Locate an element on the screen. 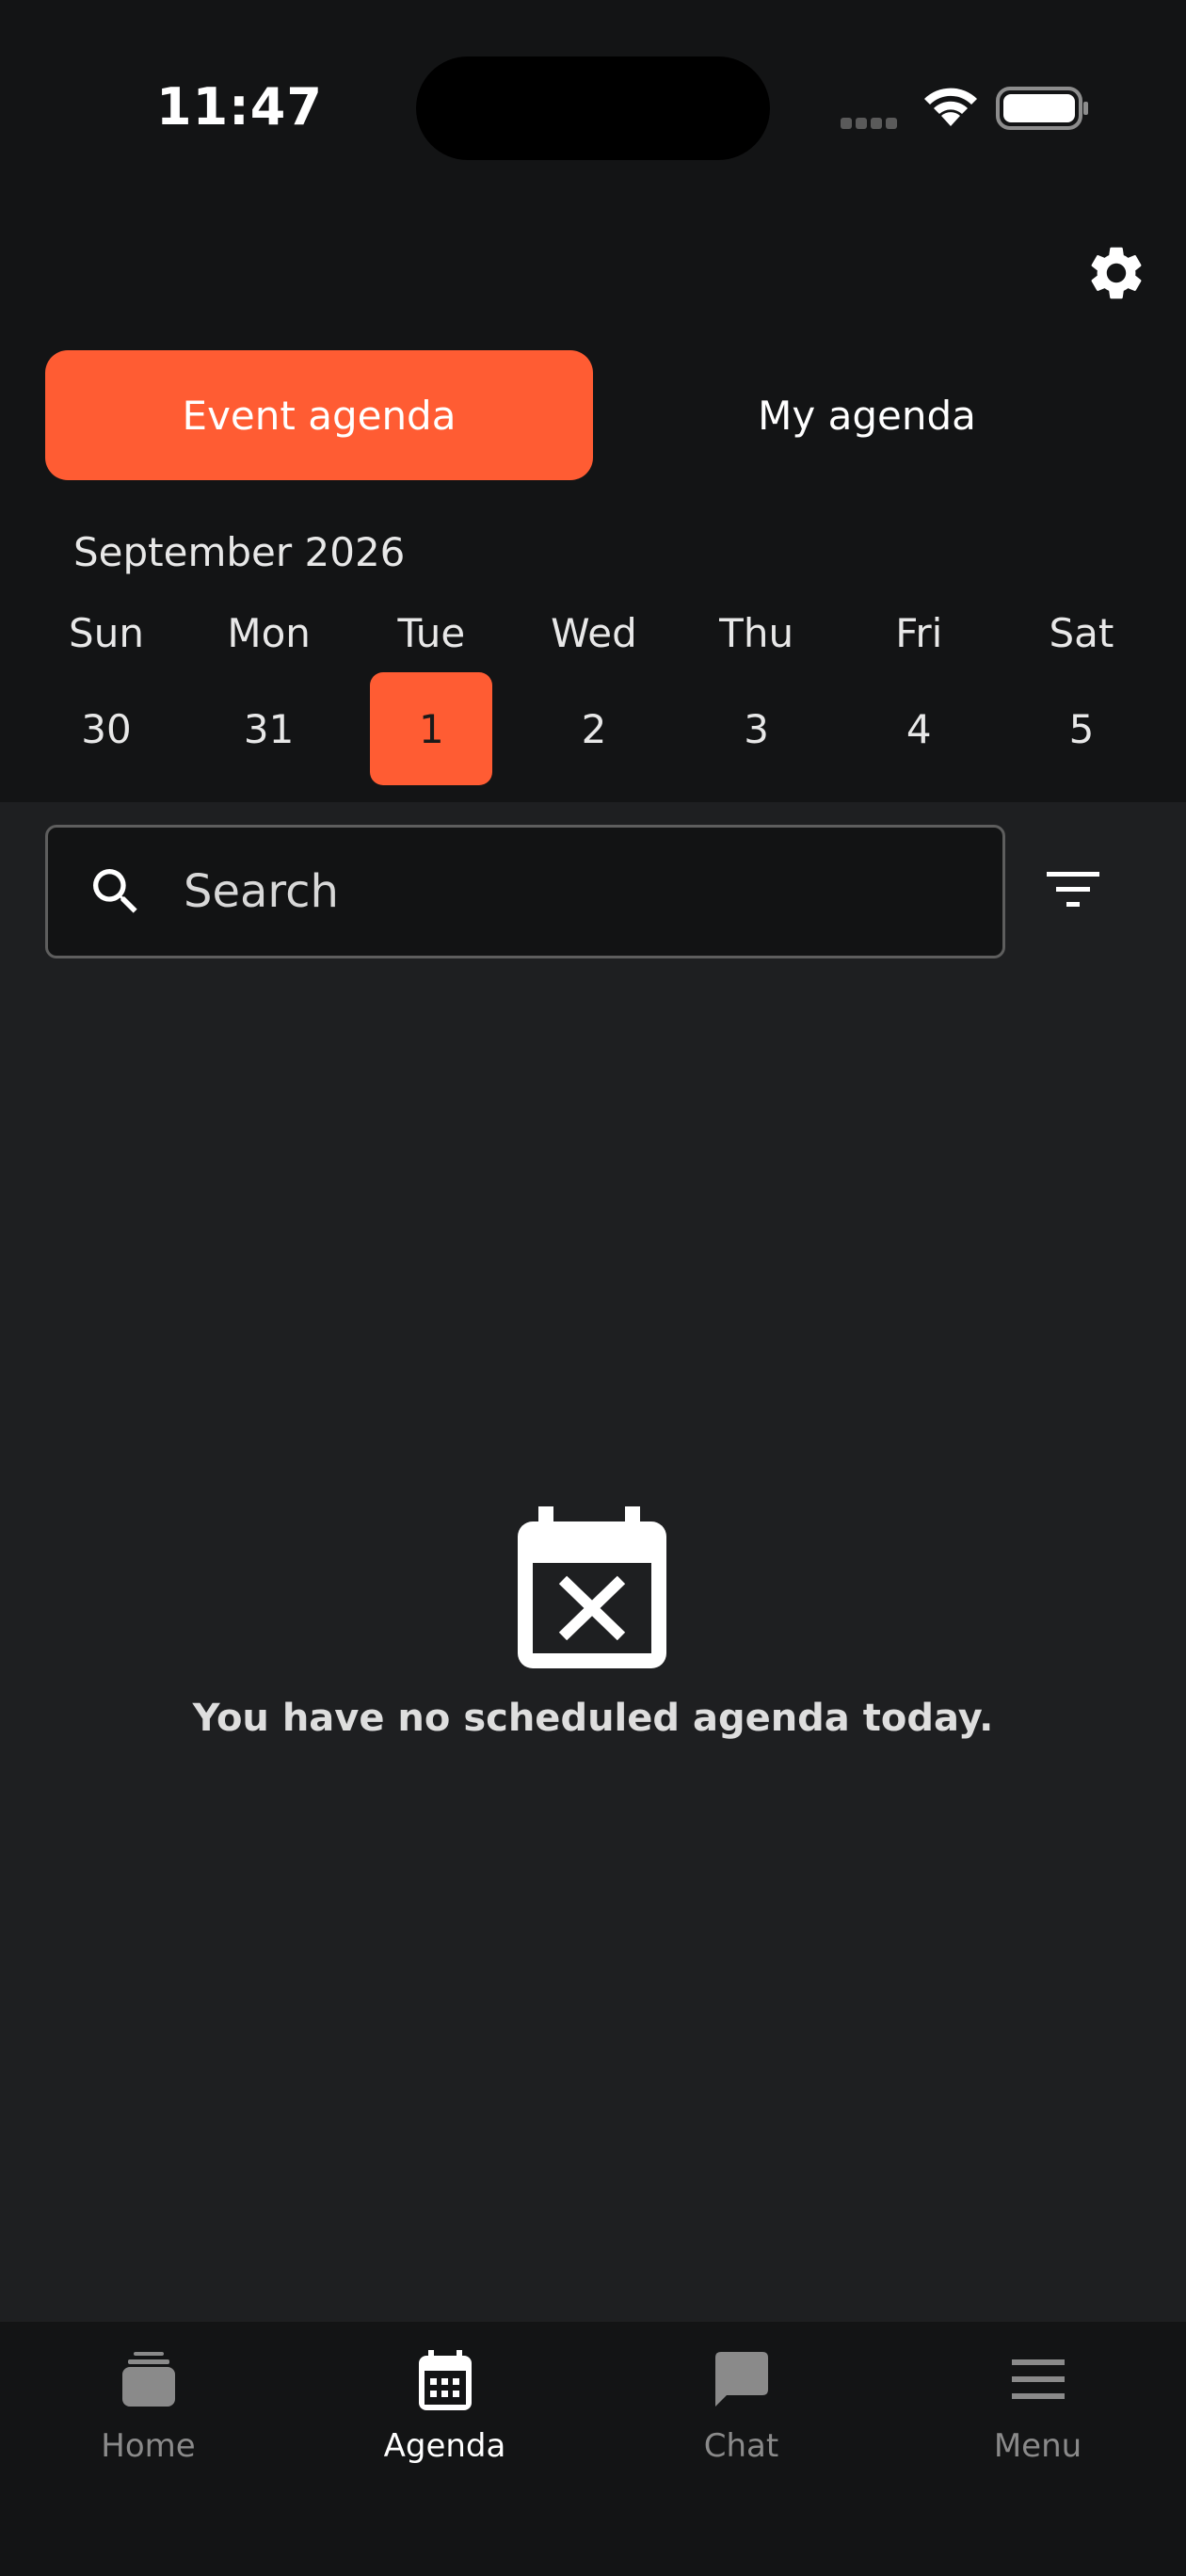 Image resolution: width=1186 pixels, height=2576 pixels. date-cell: 2 is located at coordinates (594, 728).